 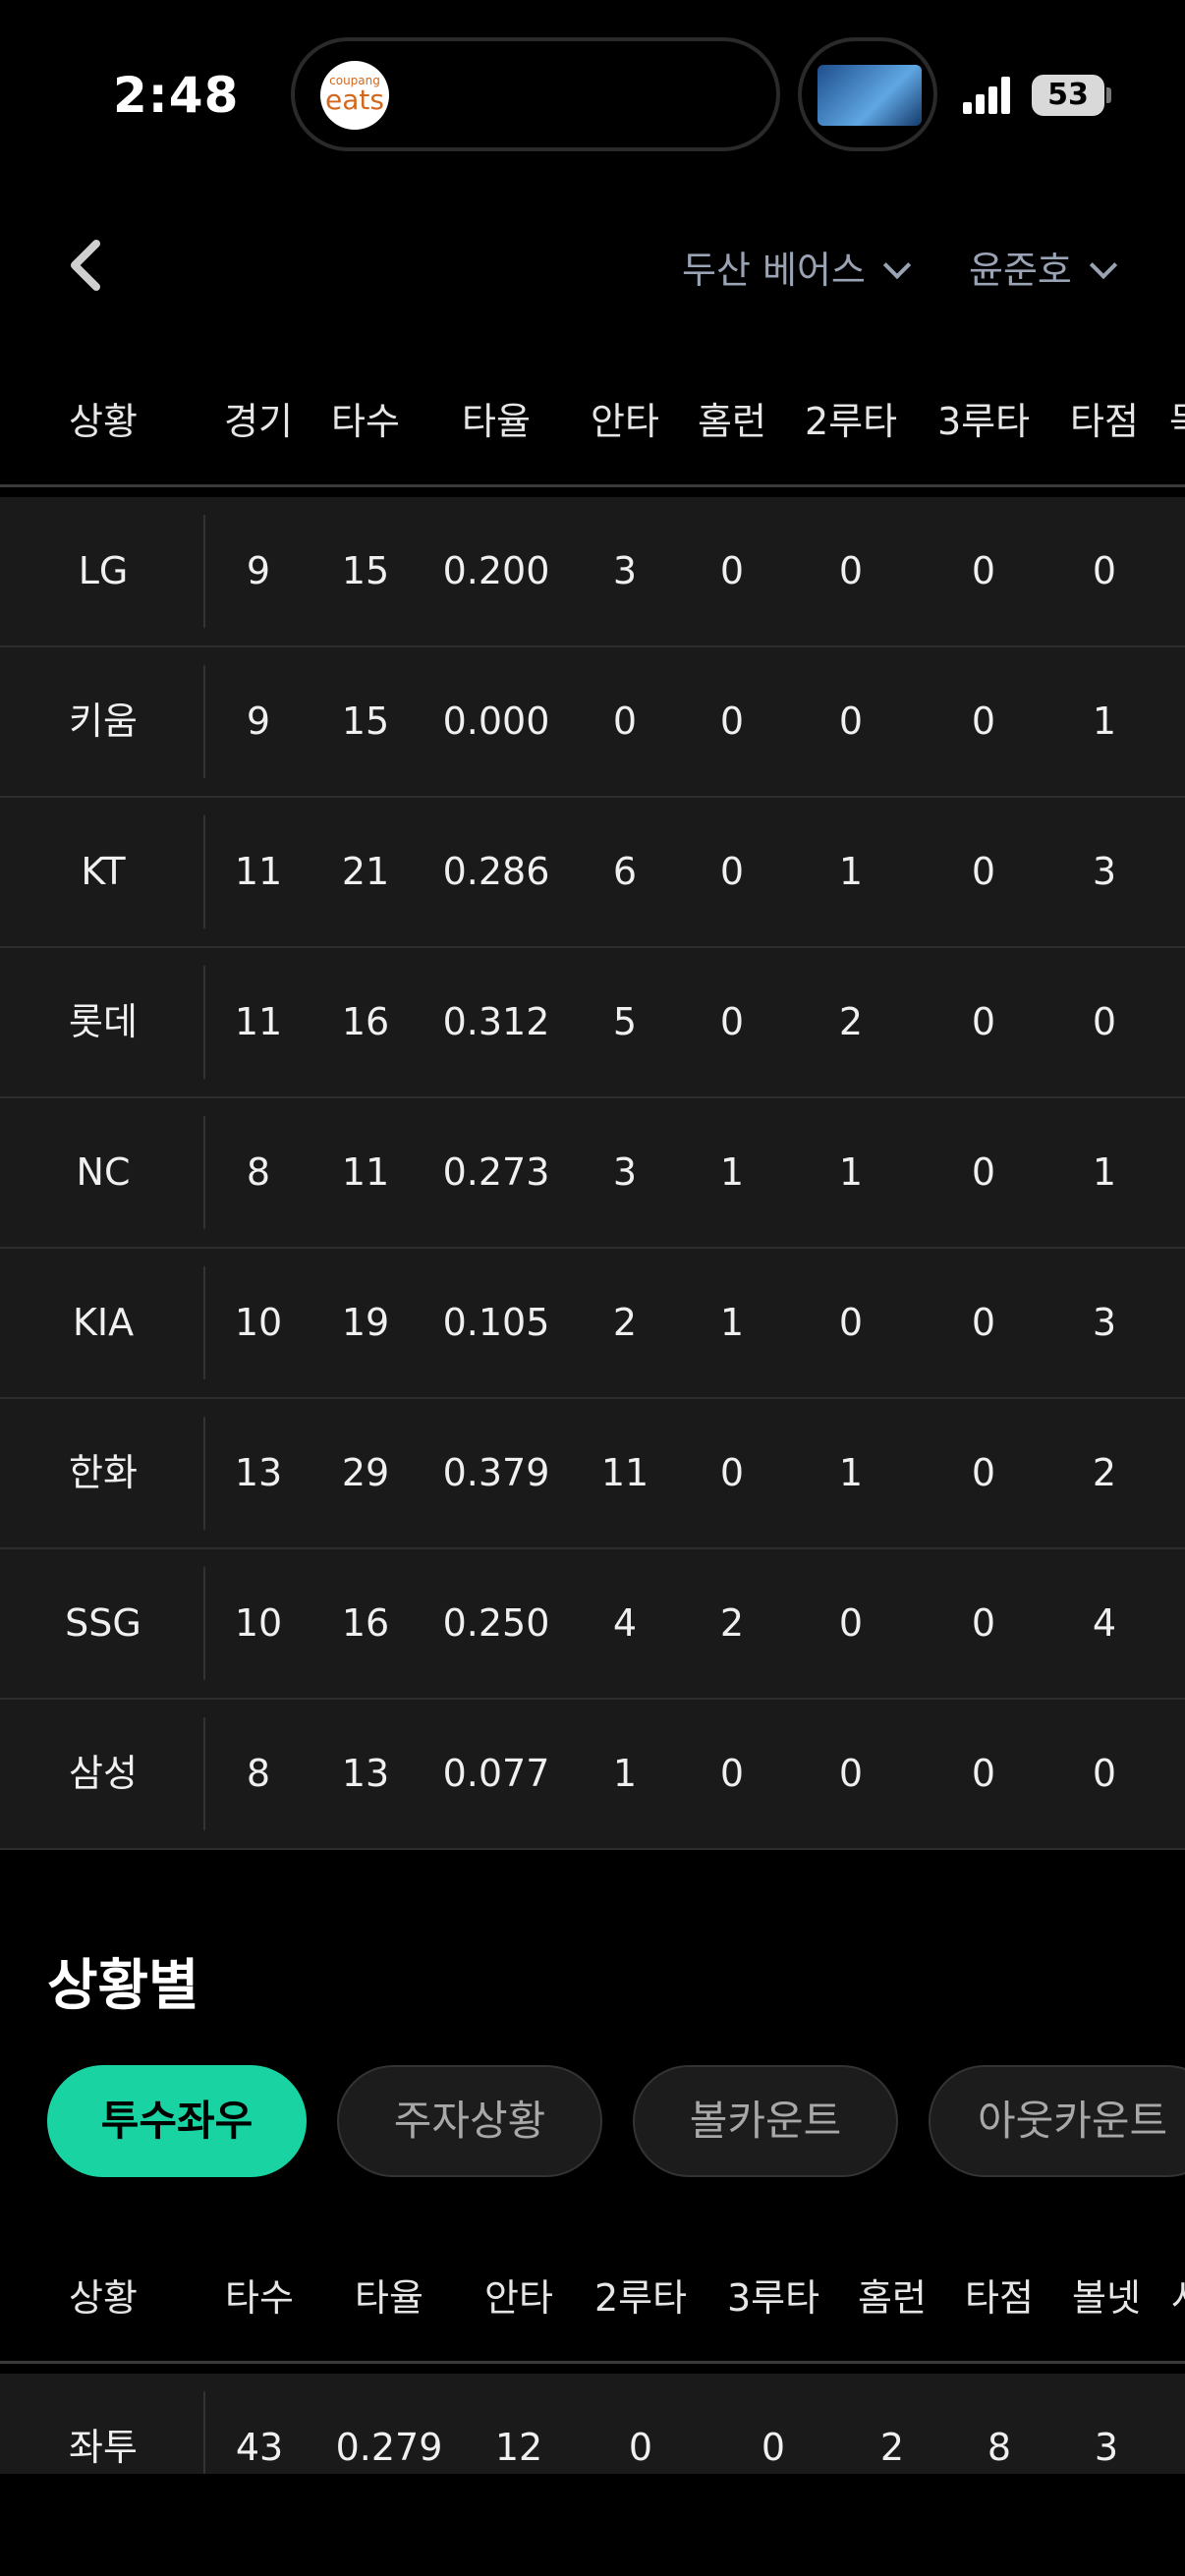 I want to click on table-row: KT 11 21 0.286 6 0 1 0 3, so click(x=592, y=873).